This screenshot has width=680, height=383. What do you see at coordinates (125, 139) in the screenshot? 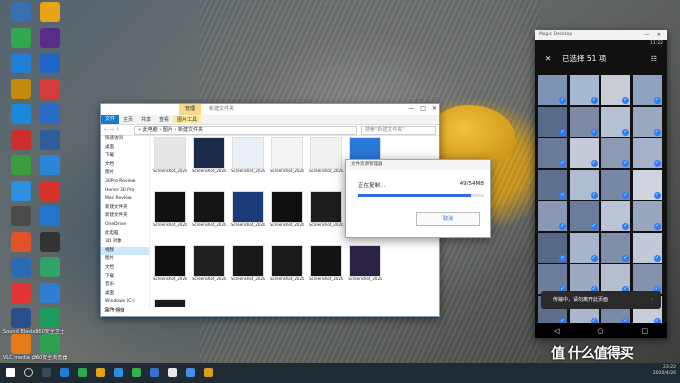
I see `nav-pane-item: 快速访问` at bounding box center [125, 139].